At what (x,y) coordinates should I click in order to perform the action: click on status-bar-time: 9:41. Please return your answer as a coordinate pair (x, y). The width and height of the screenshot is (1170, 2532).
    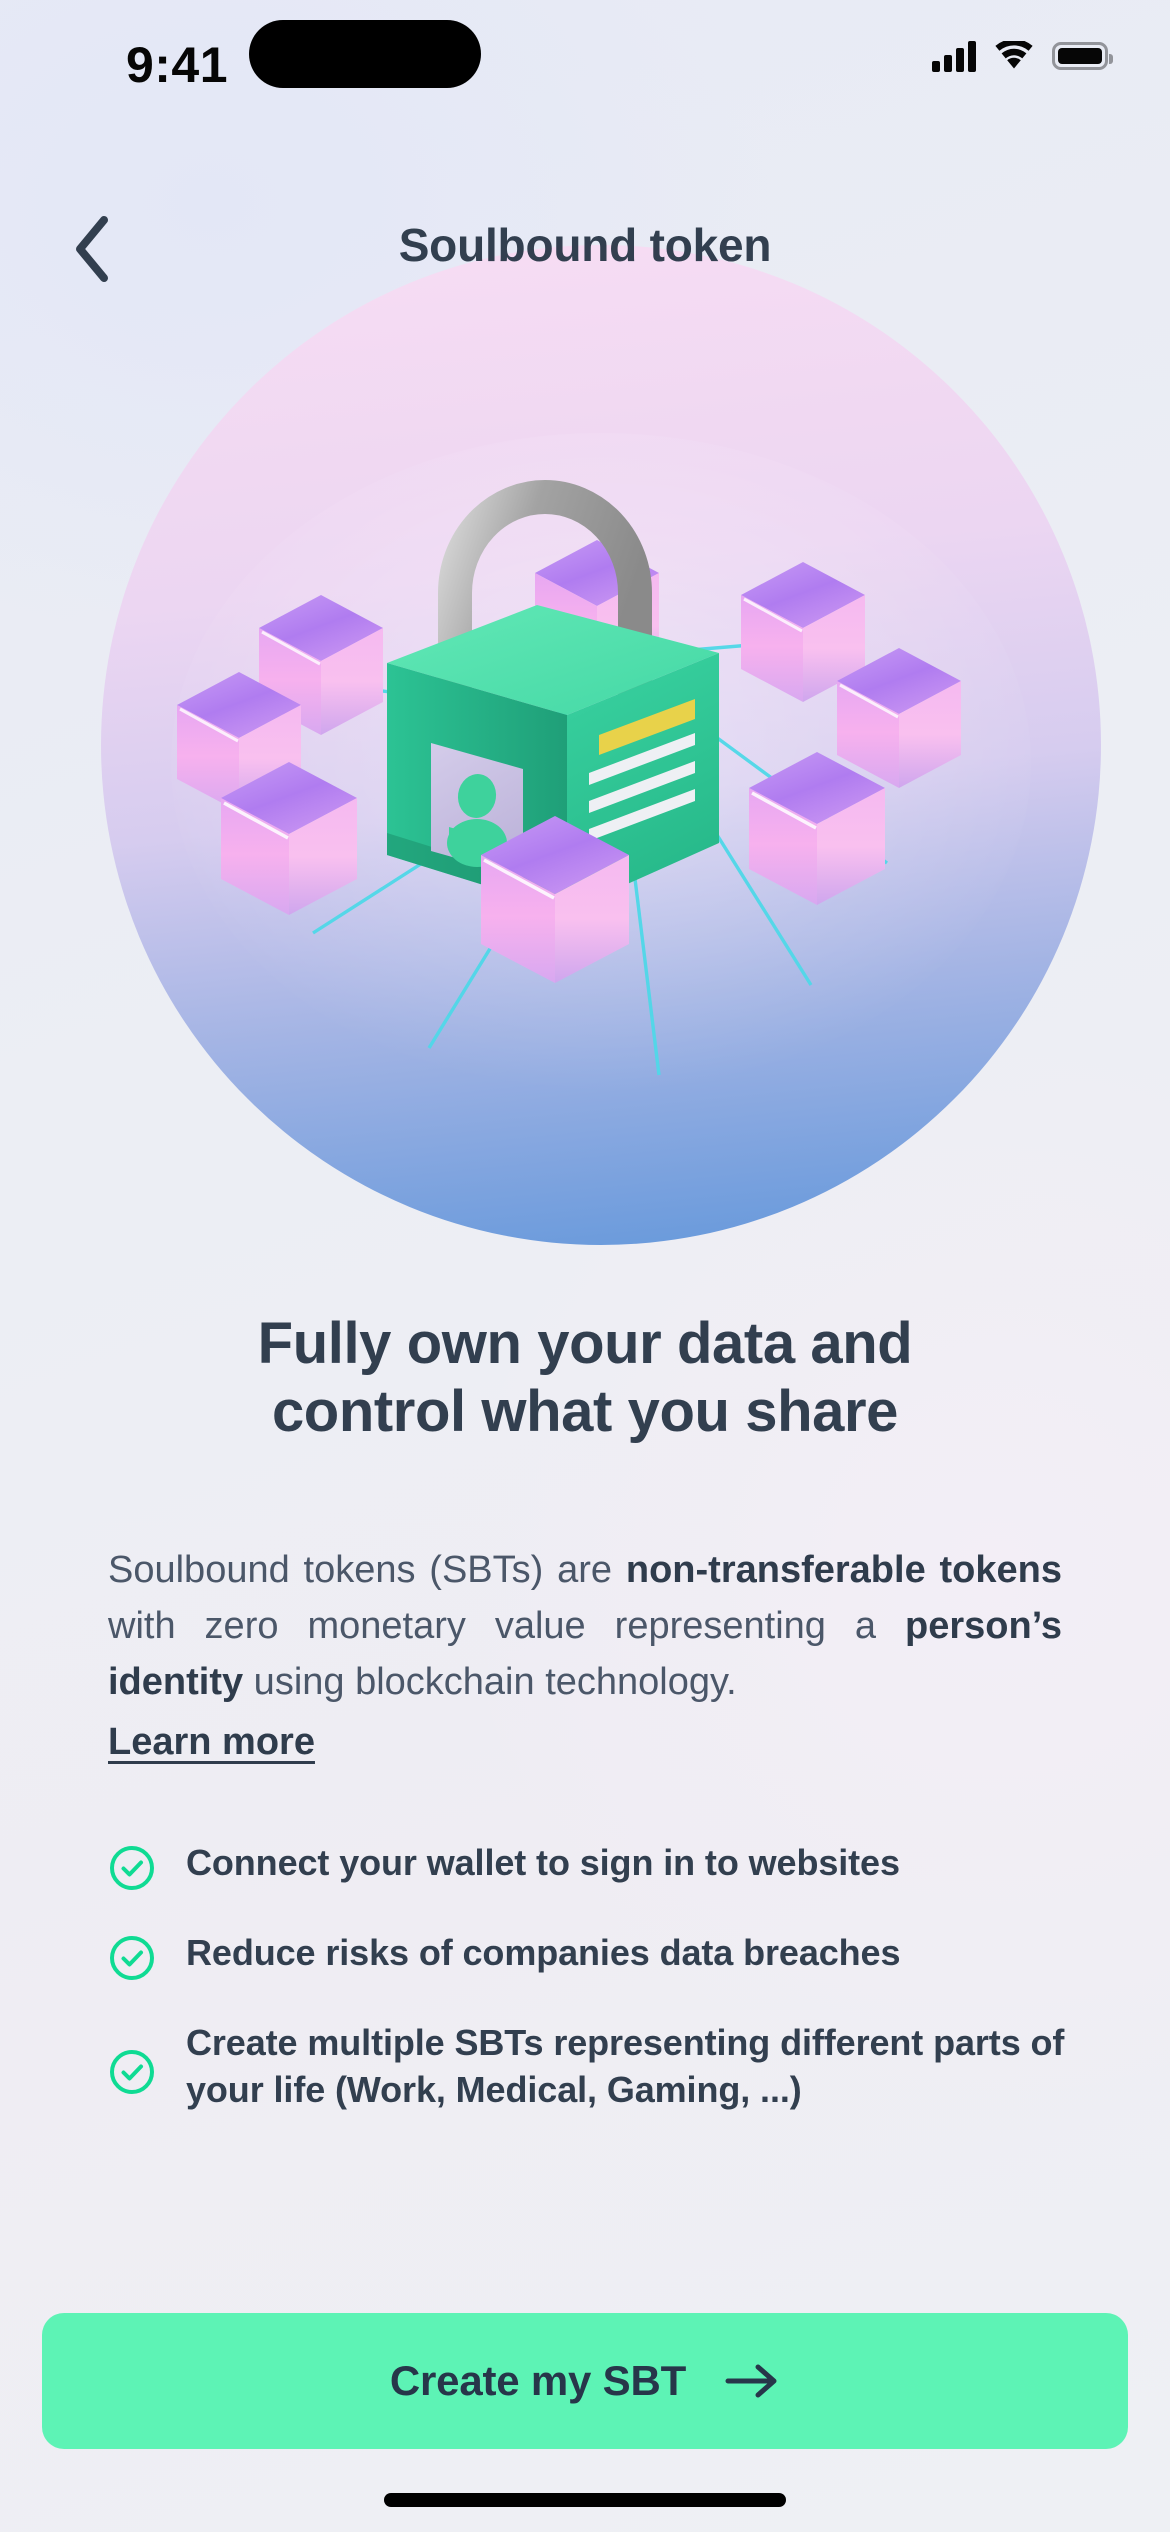
    Looking at the image, I should click on (177, 65).